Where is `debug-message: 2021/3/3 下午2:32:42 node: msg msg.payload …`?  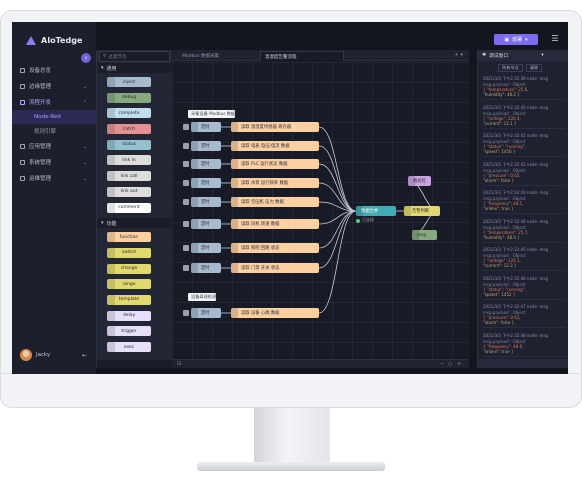
debug-message: 2021/3/3 下午2:32:42 node: msg msg.payload … is located at coordinates (524, 174).